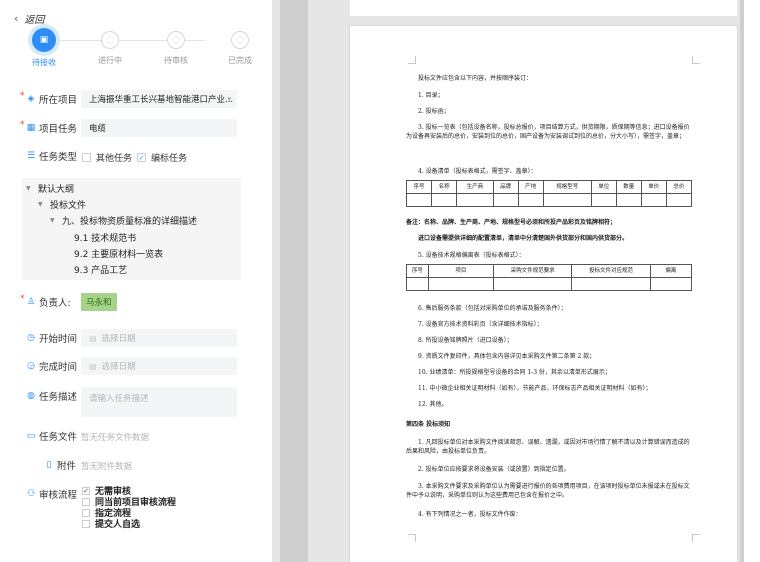  I want to click on doc-paragraph: 12. 其他。, so click(433, 404).